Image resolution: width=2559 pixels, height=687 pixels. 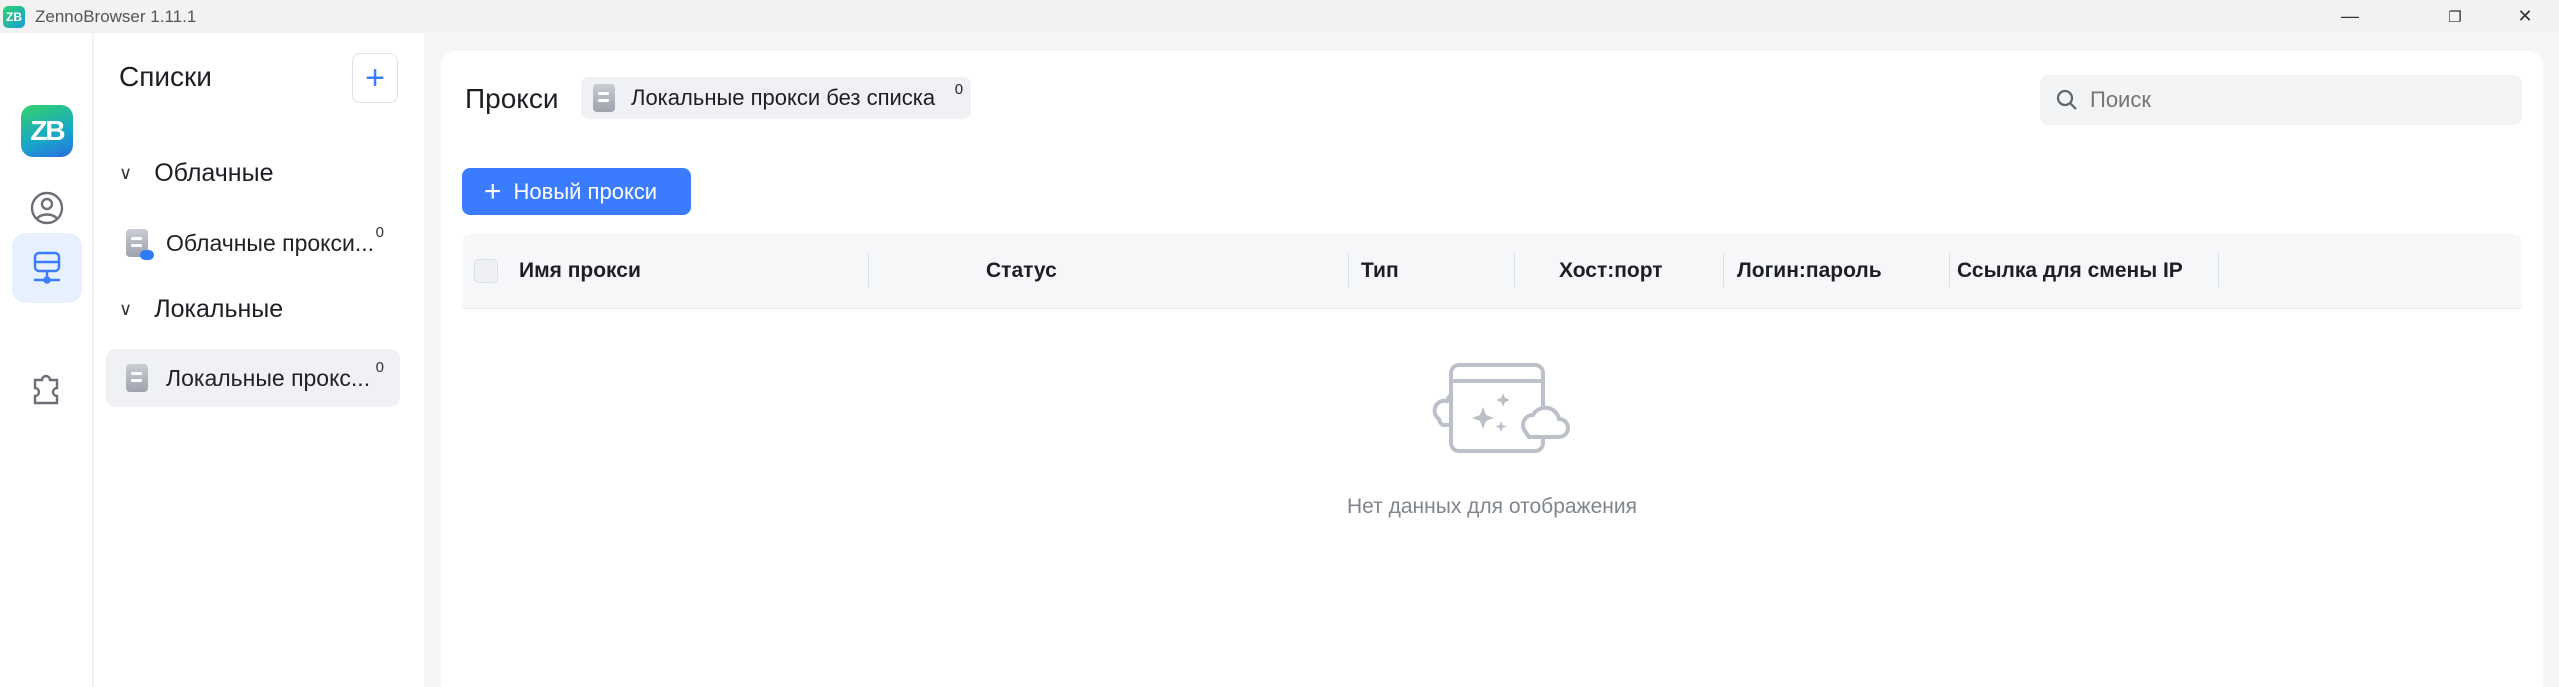 I want to click on column-type: Тип, so click(x=1380, y=271).